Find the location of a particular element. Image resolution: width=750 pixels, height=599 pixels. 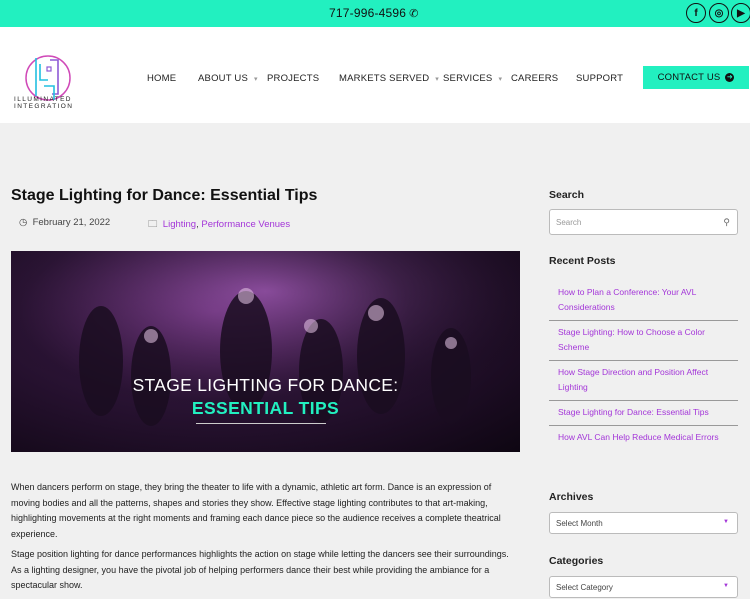

recent-posts-heading: Recent Posts is located at coordinates (582, 261).